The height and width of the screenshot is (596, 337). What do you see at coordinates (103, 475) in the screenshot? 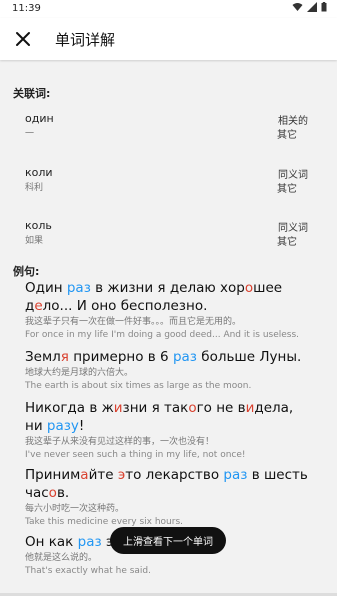
I see `sentence-text: йте` at bounding box center [103, 475].